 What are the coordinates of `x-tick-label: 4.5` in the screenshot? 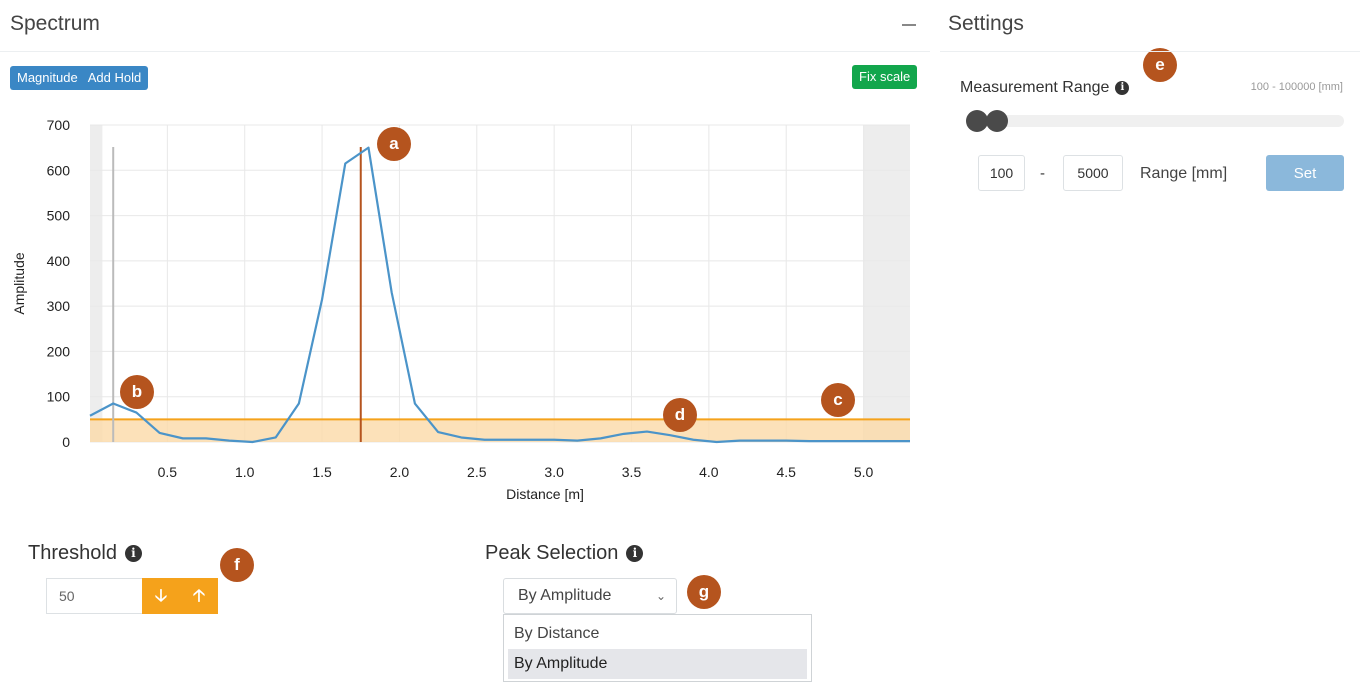 It's located at (786, 472).